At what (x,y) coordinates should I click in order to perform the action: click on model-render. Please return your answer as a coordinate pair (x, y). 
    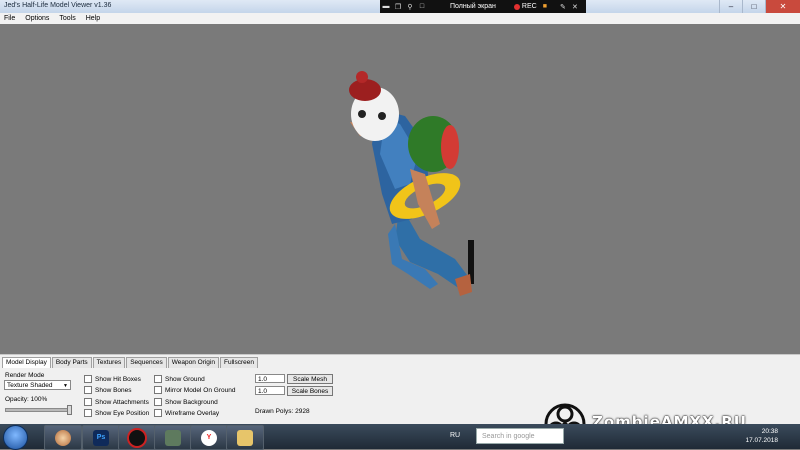
    Looking at the image, I should click on (411, 183).